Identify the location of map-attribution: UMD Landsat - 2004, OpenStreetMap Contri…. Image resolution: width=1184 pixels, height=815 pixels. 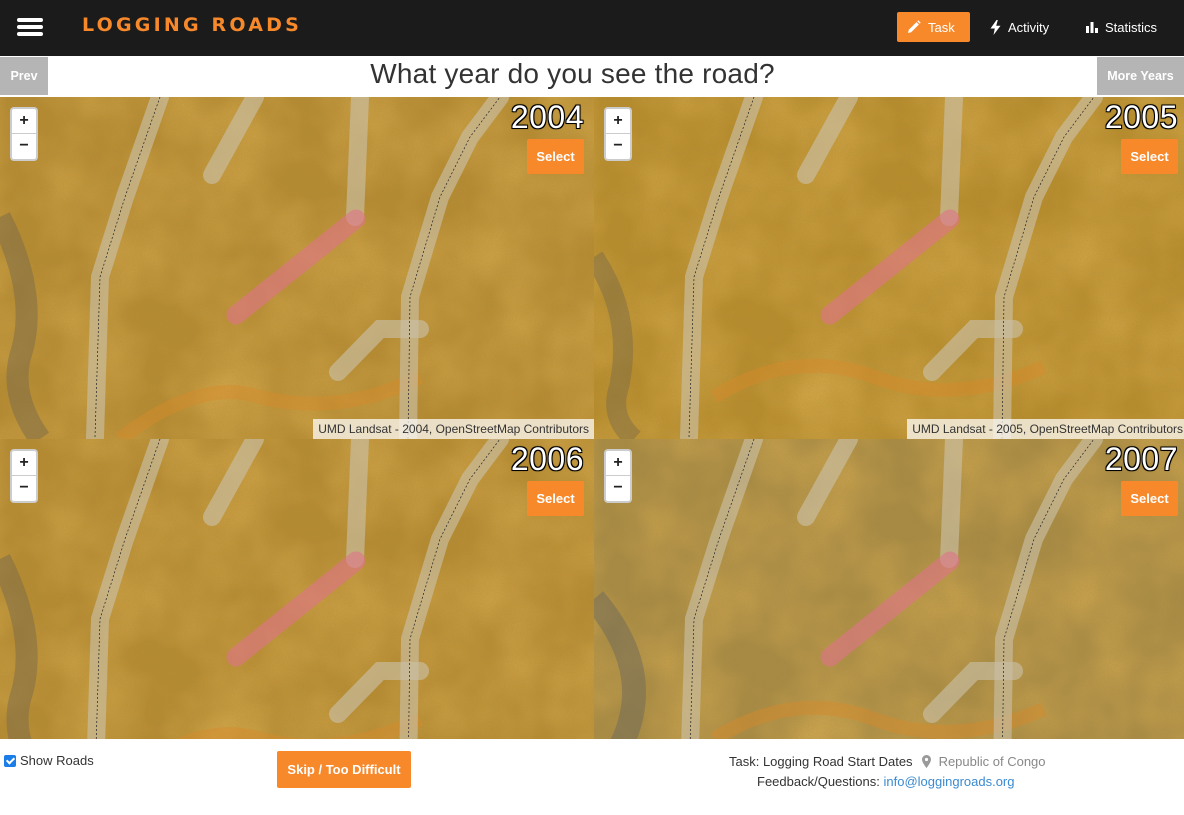
(453, 429).